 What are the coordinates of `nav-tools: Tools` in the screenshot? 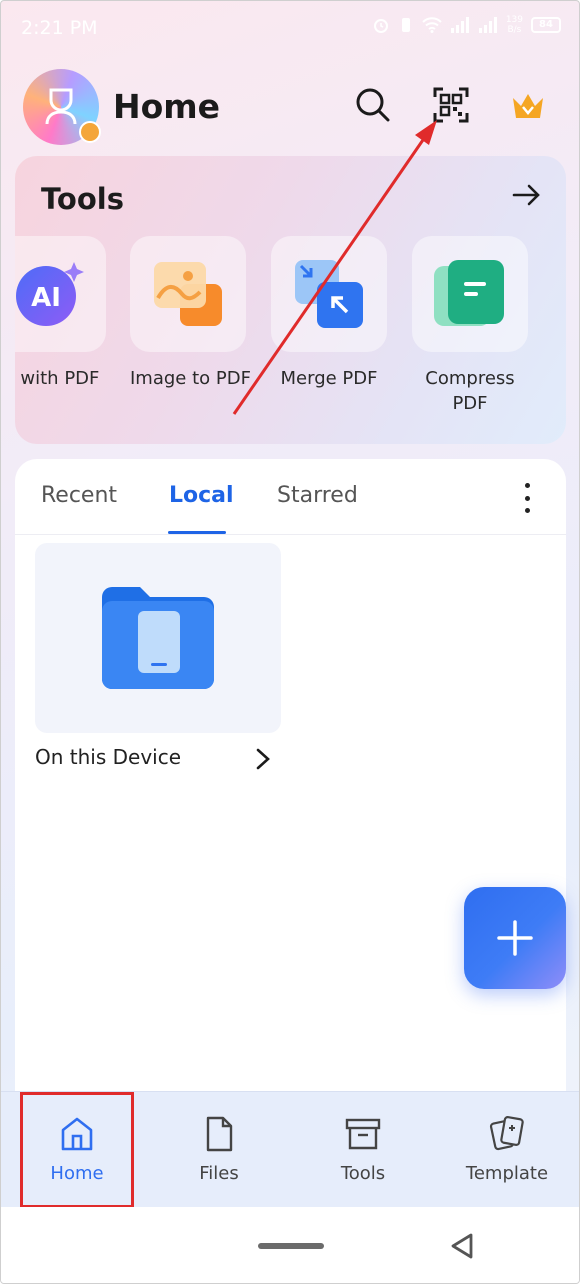 It's located at (363, 1150).